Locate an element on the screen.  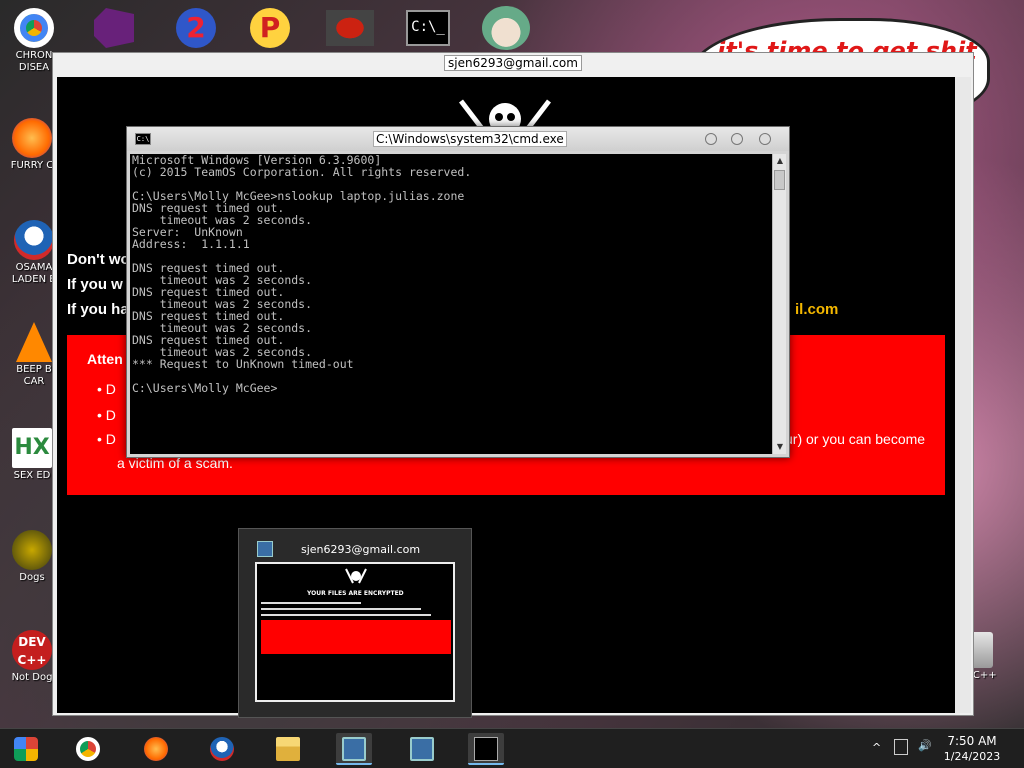
attention-bullet-continuation: ur) or you can become is located at coordinates (855, 439).